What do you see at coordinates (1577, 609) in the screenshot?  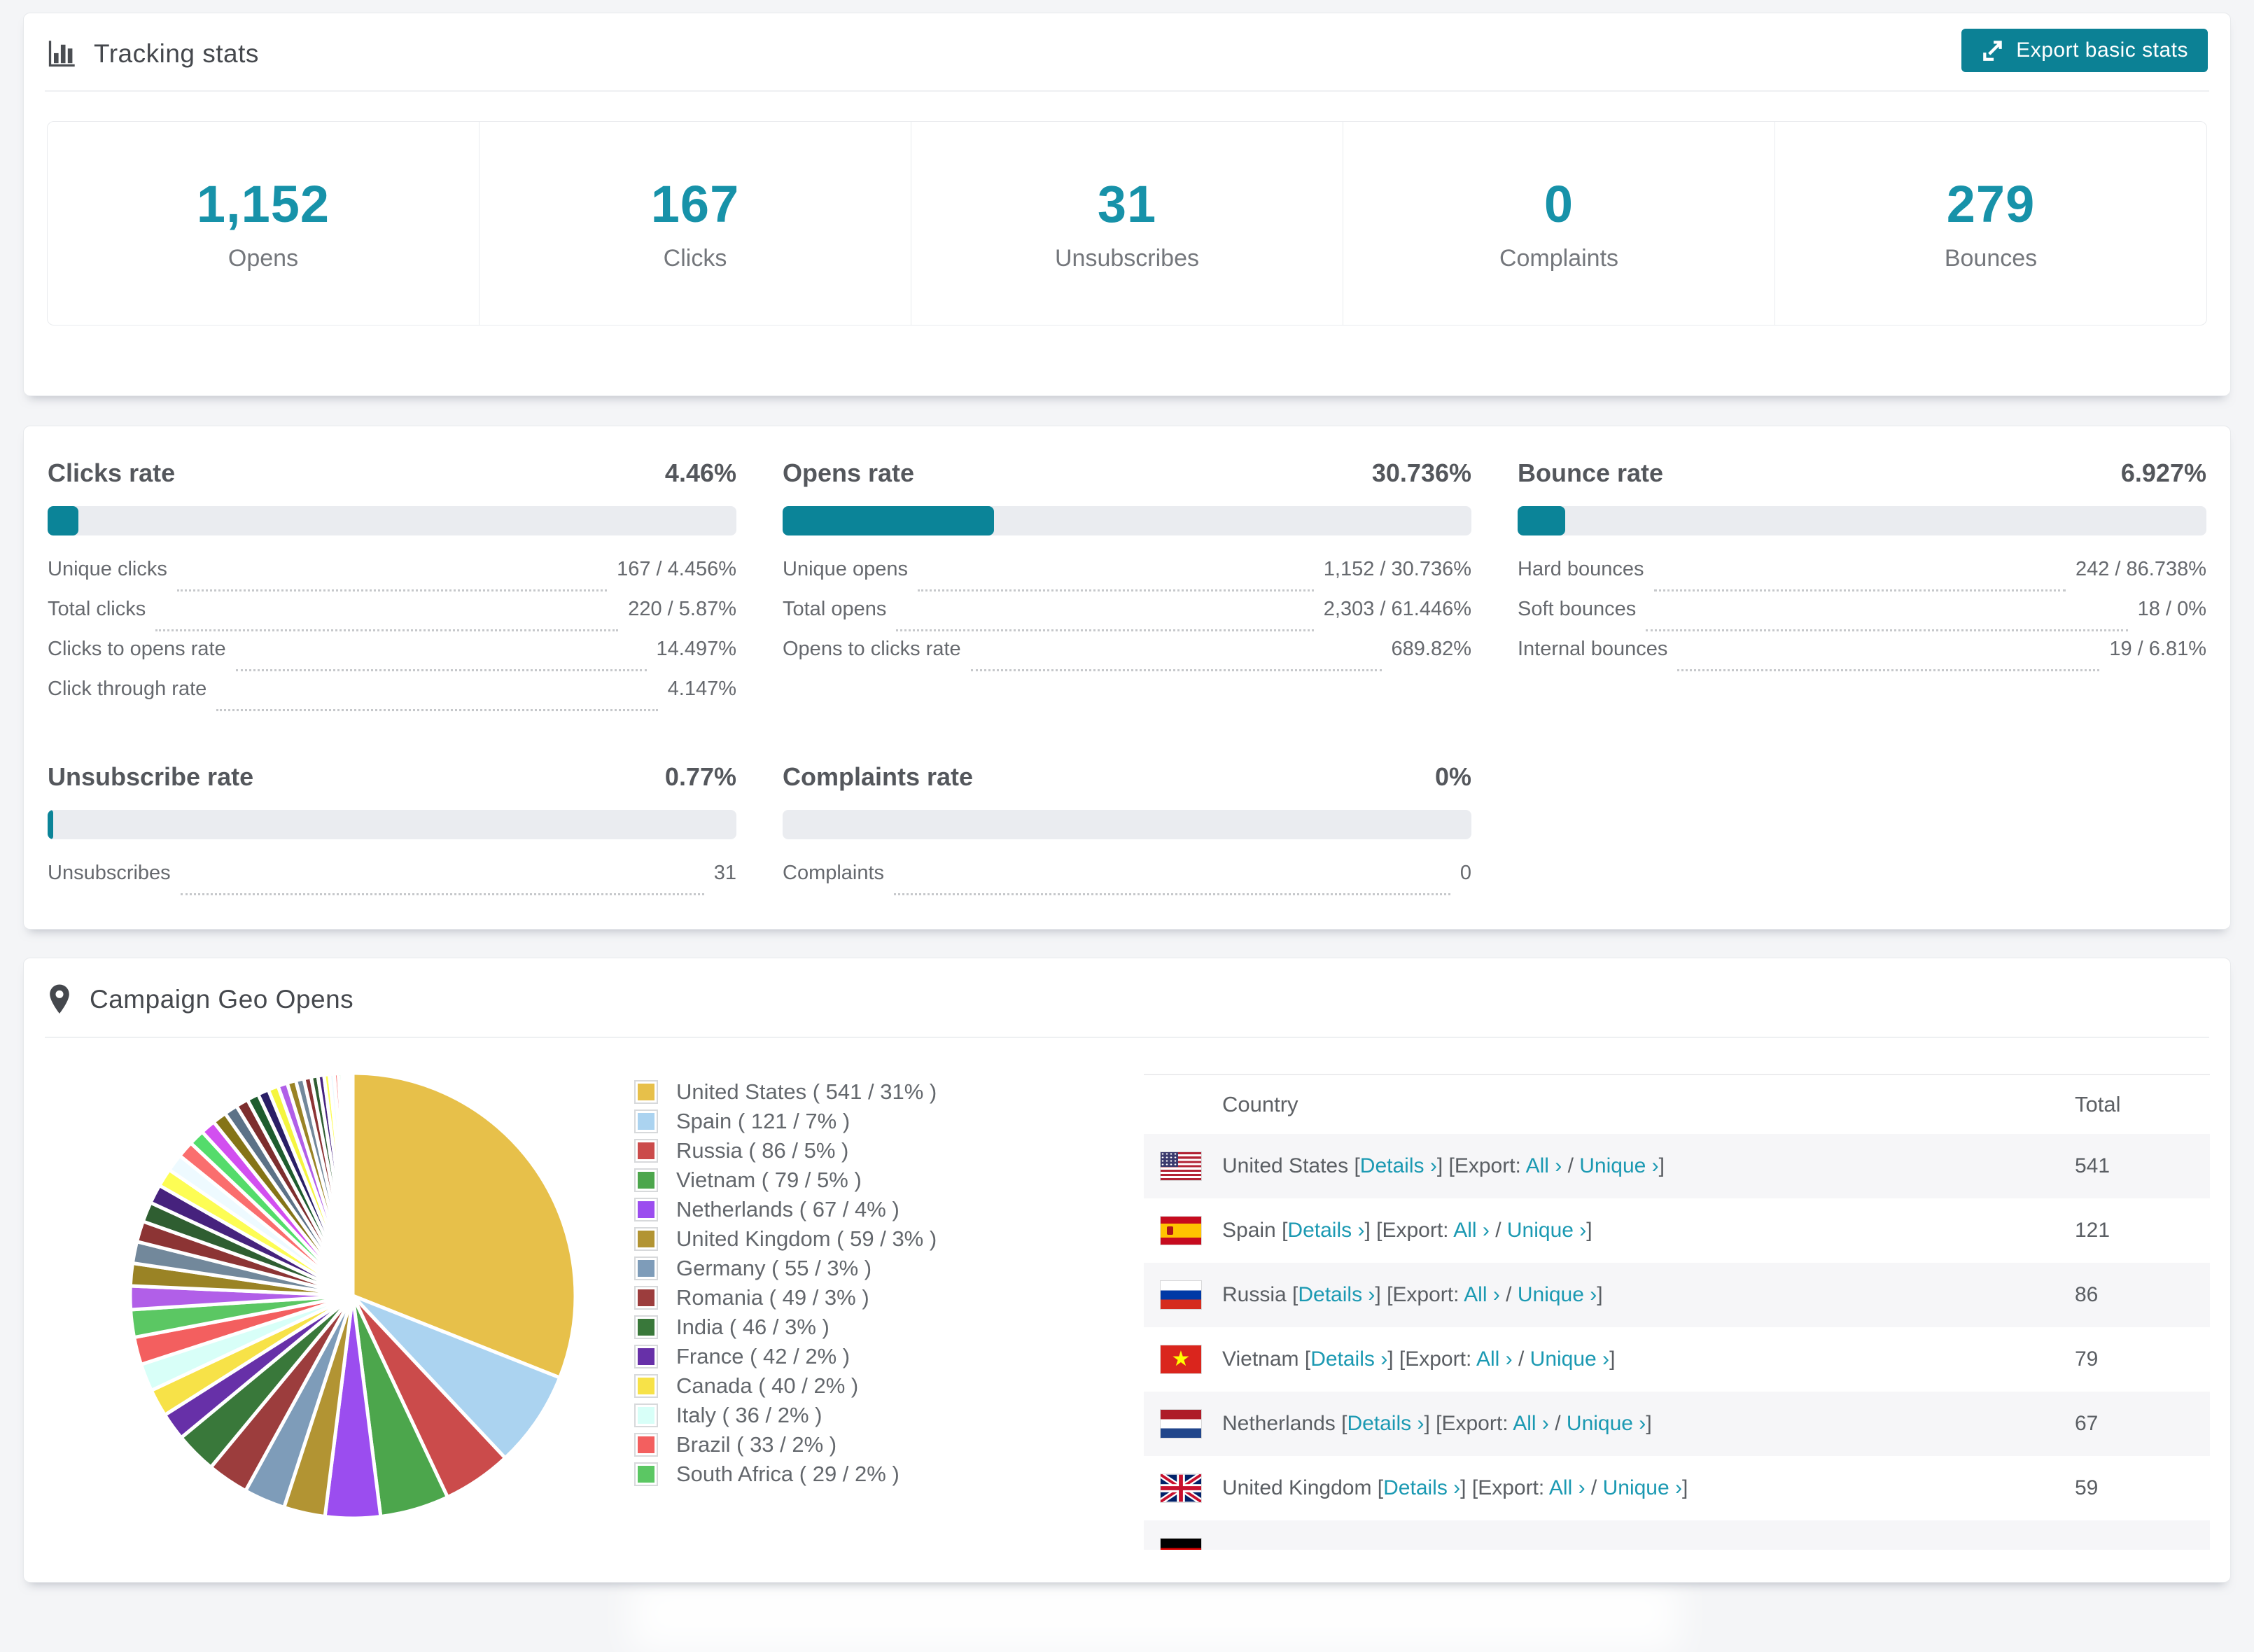 I see `rate-row-label: Soft bounces` at bounding box center [1577, 609].